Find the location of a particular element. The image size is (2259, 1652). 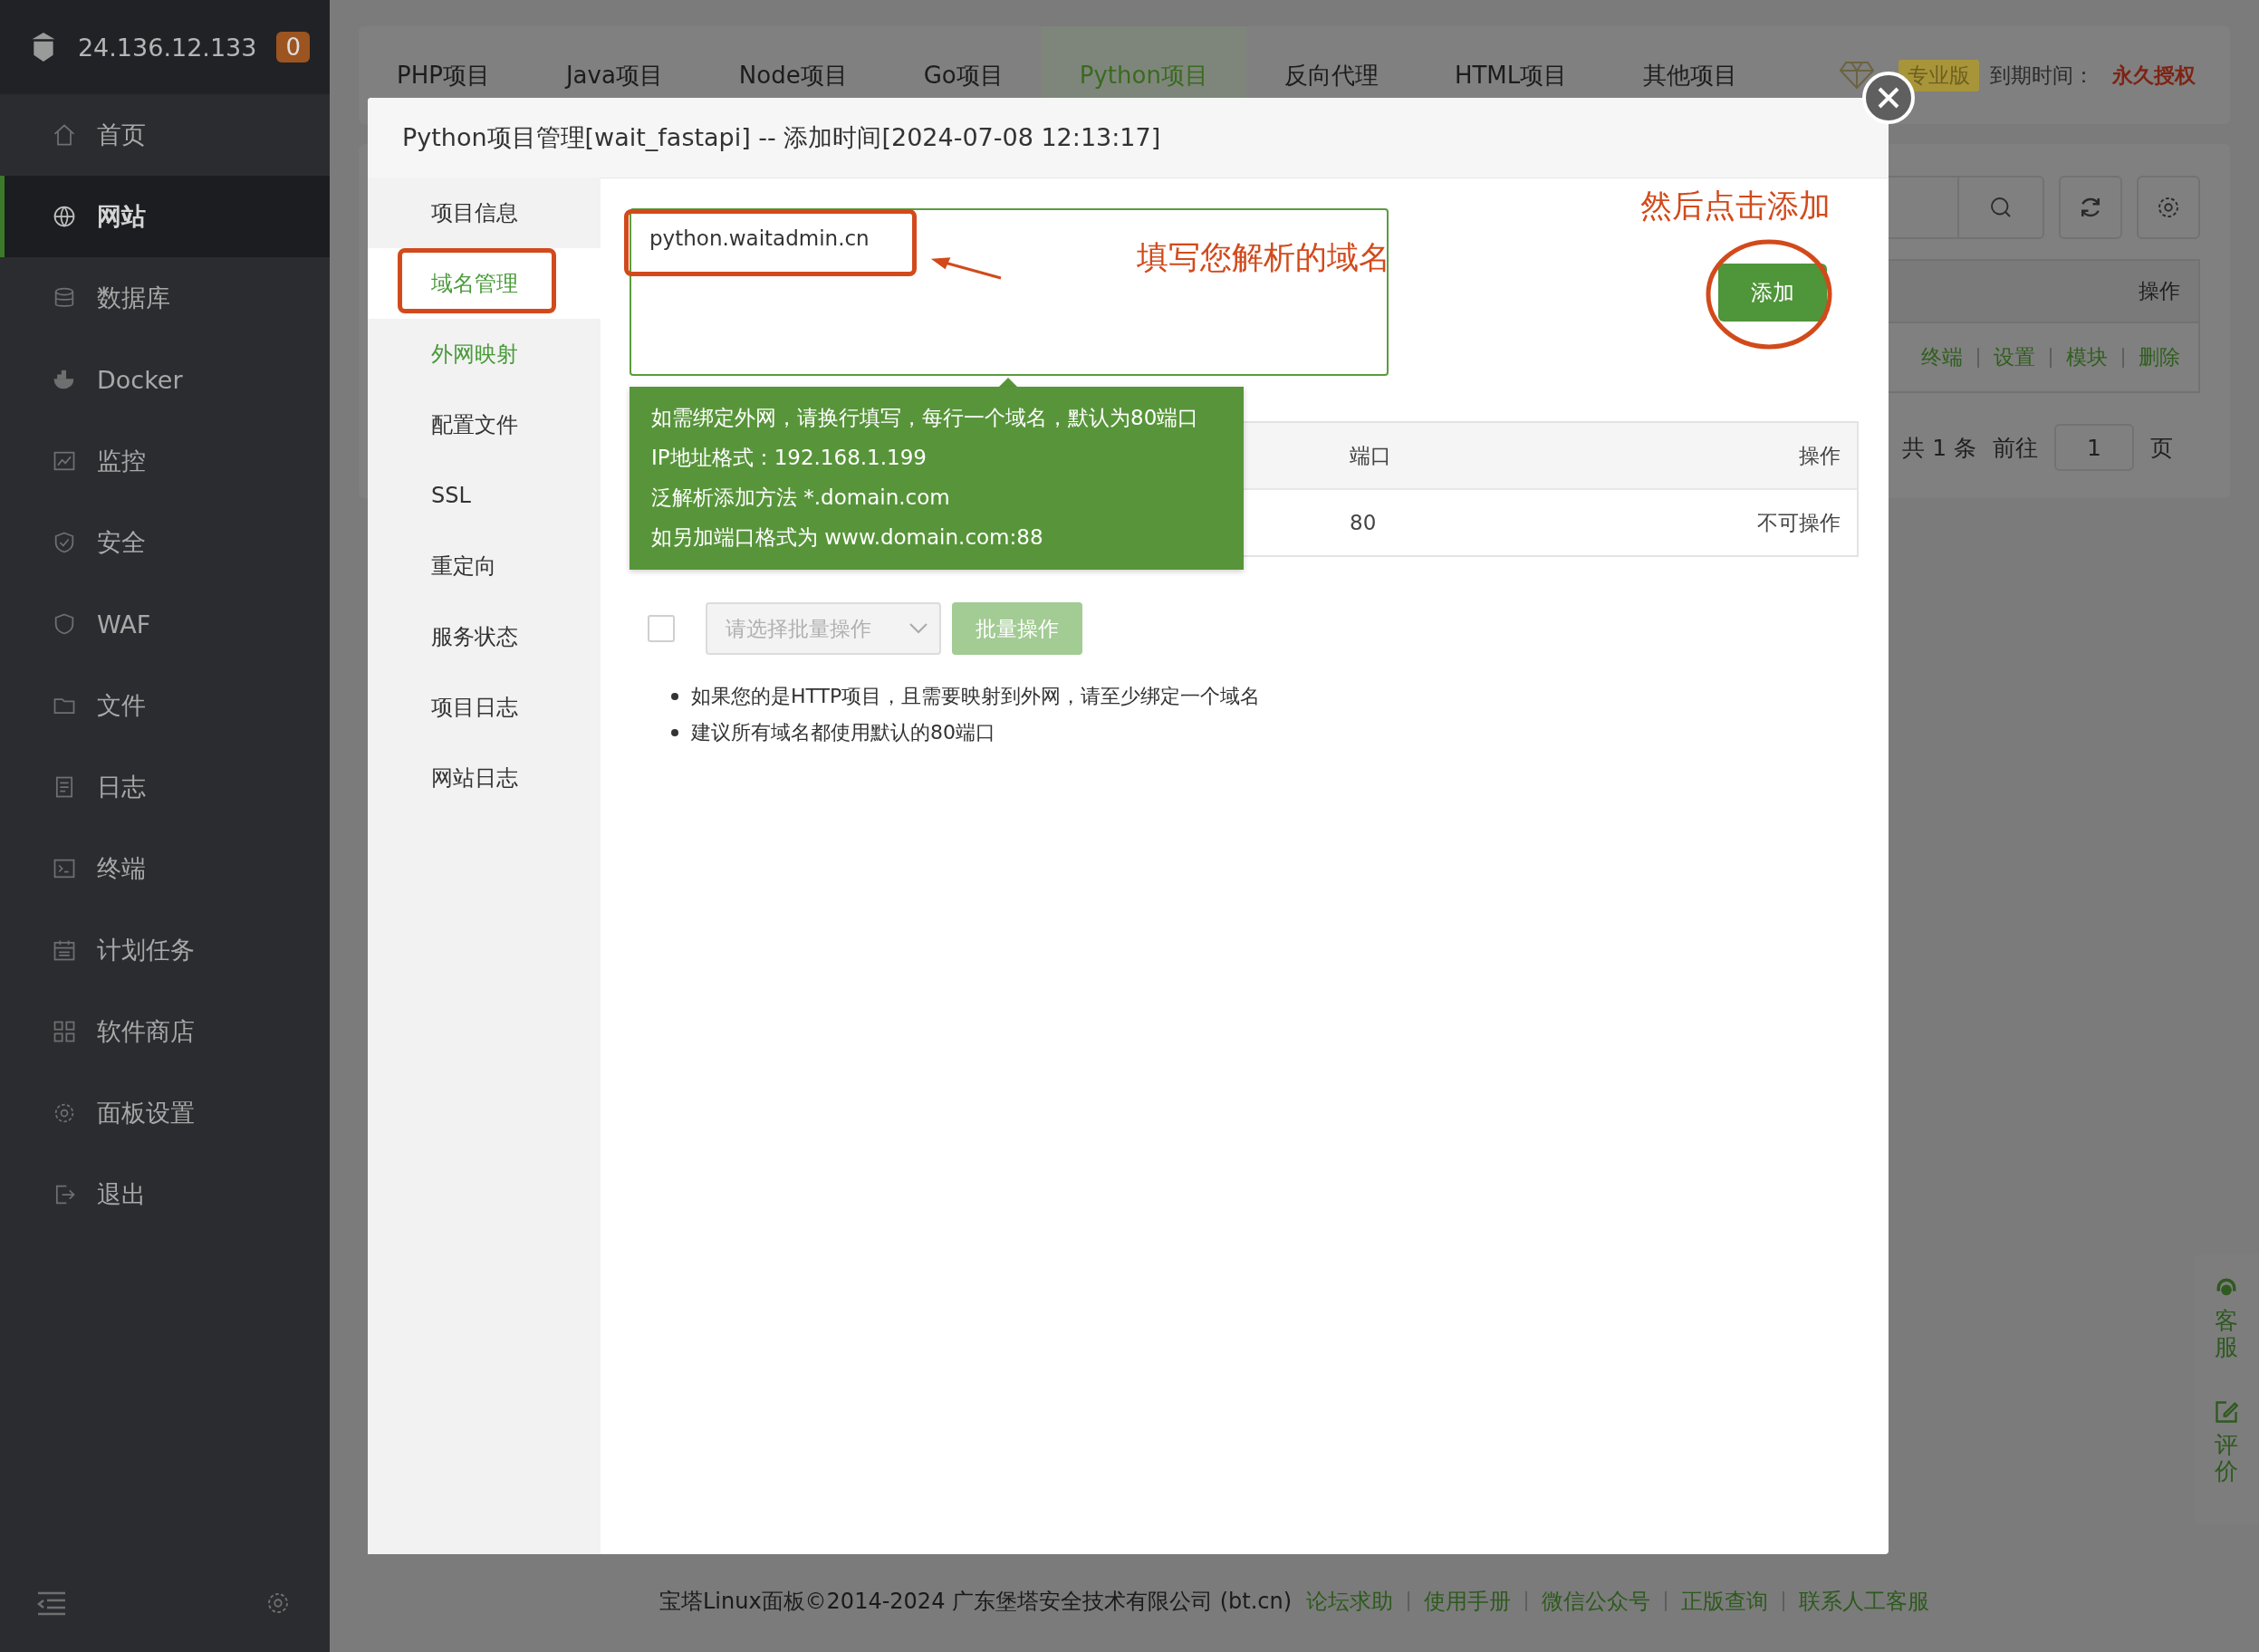

sidebar-label: WAF is located at coordinates (124, 624).